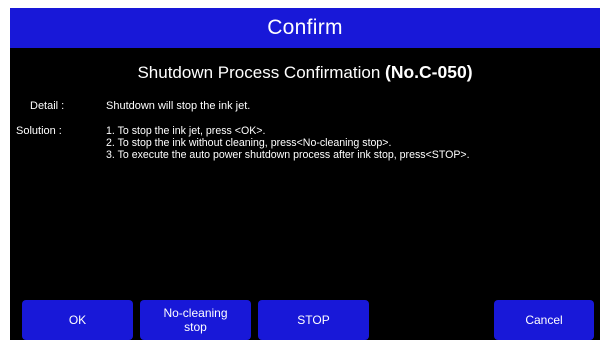 Image resolution: width=610 pixels, height=340 pixels. What do you see at coordinates (178, 106) in the screenshot?
I see `detail-text: Shutdown will stop the ink jet.` at bounding box center [178, 106].